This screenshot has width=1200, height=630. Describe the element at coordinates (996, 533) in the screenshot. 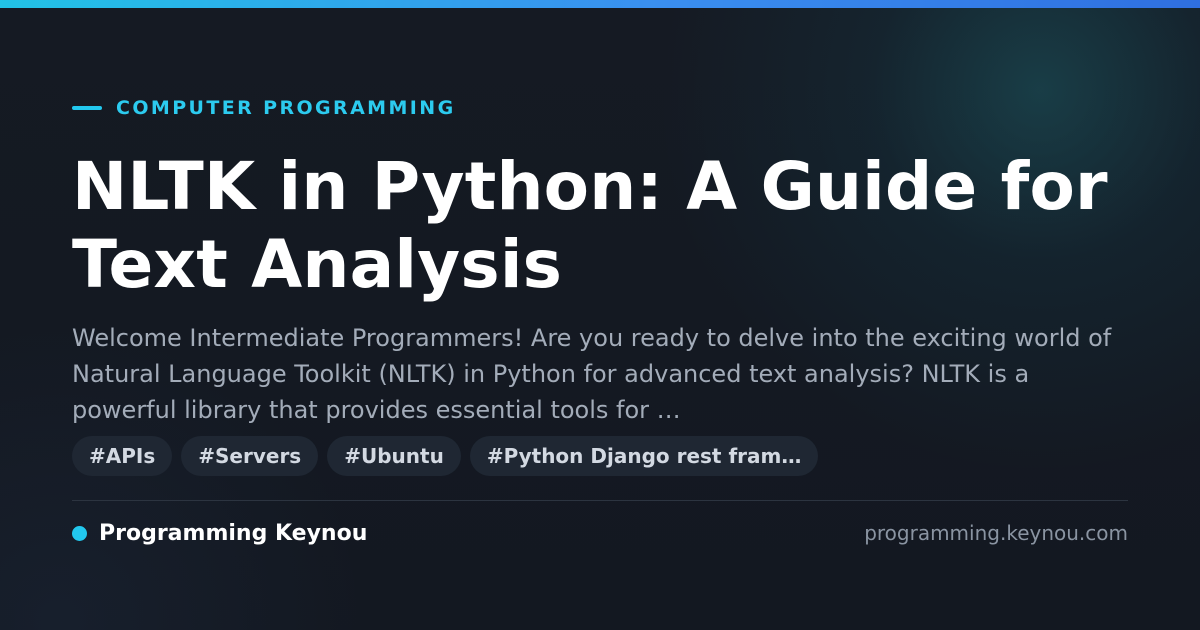

I see `site-url: programming.keynou.com` at that location.